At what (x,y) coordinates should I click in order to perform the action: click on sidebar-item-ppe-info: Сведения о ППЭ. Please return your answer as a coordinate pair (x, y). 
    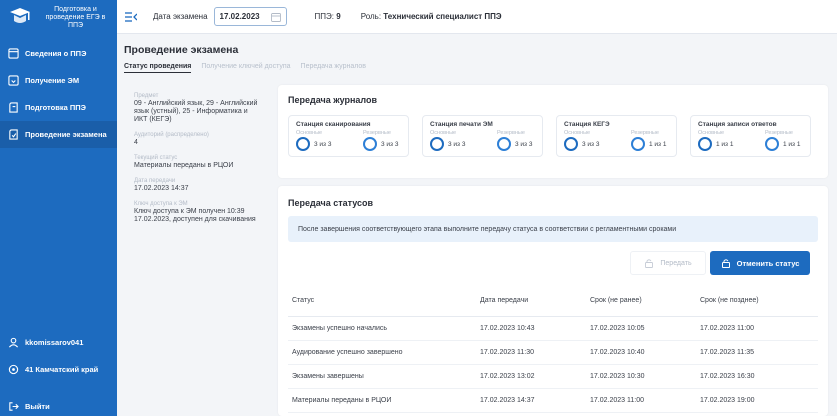
    Looking at the image, I should click on (58, 53).